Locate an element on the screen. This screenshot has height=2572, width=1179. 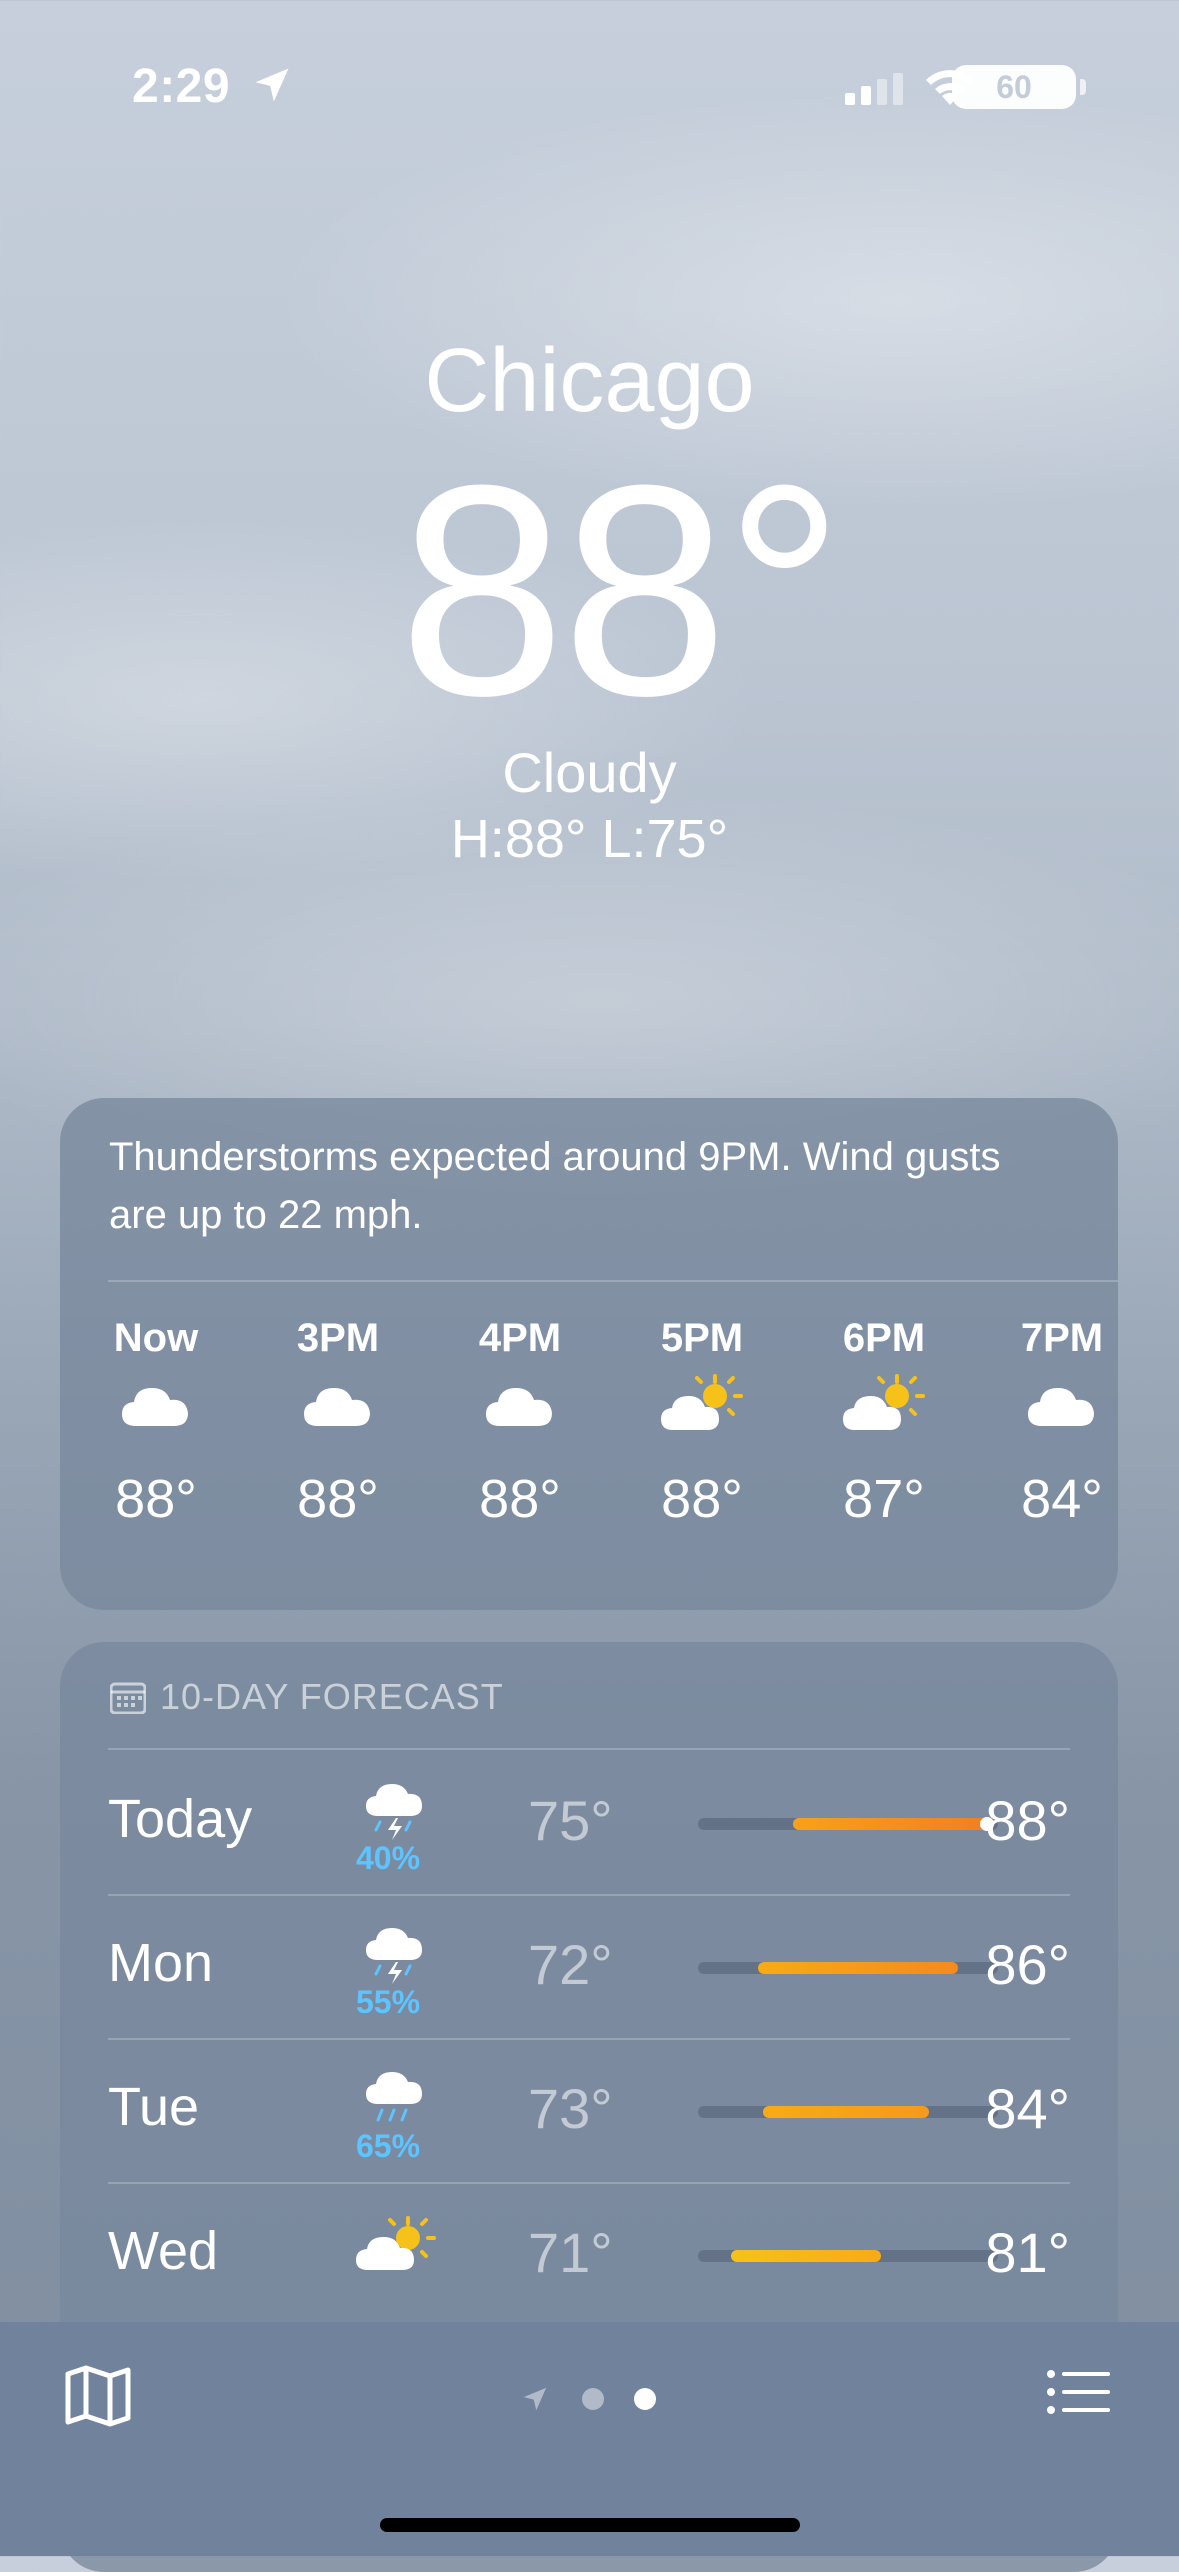
page-indicator is located at coordinates (600, 2398).